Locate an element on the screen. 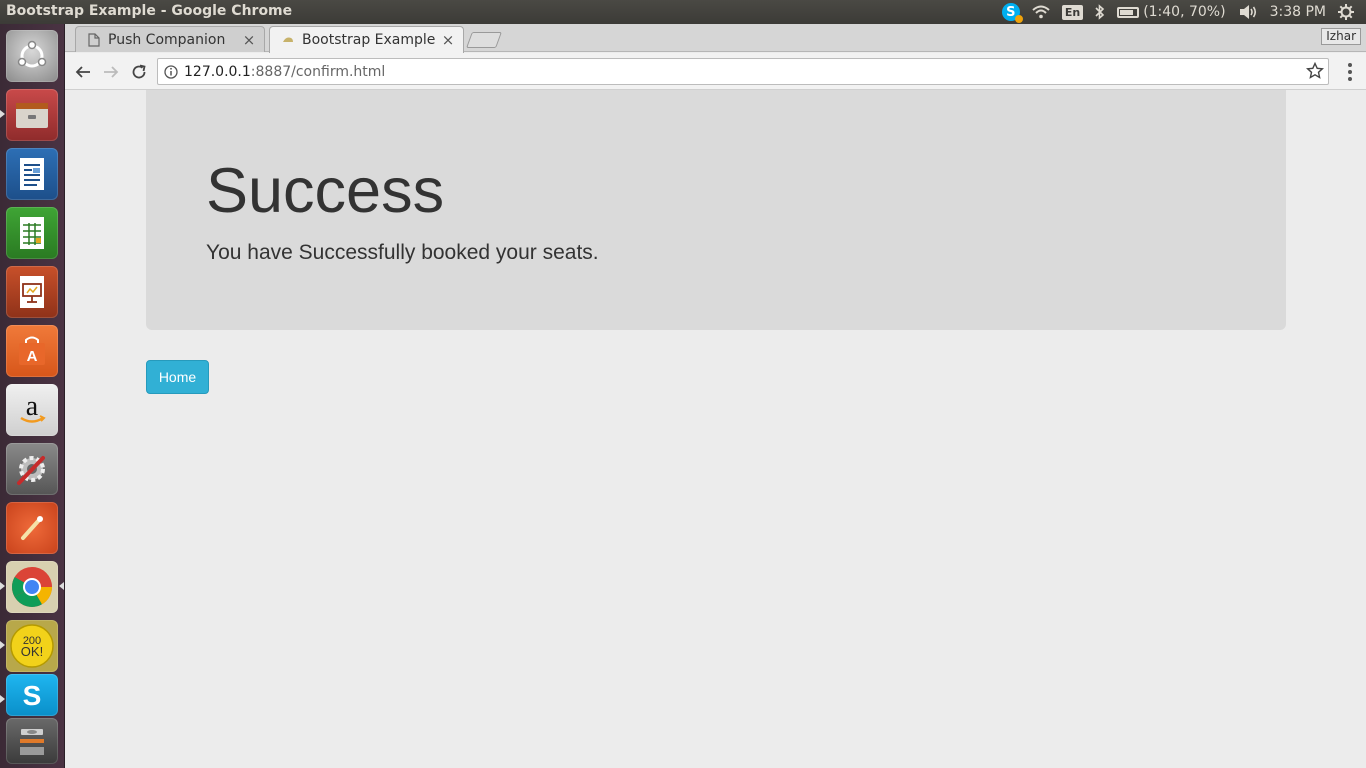  skype-icon: S is located at coordinates (32, 695).